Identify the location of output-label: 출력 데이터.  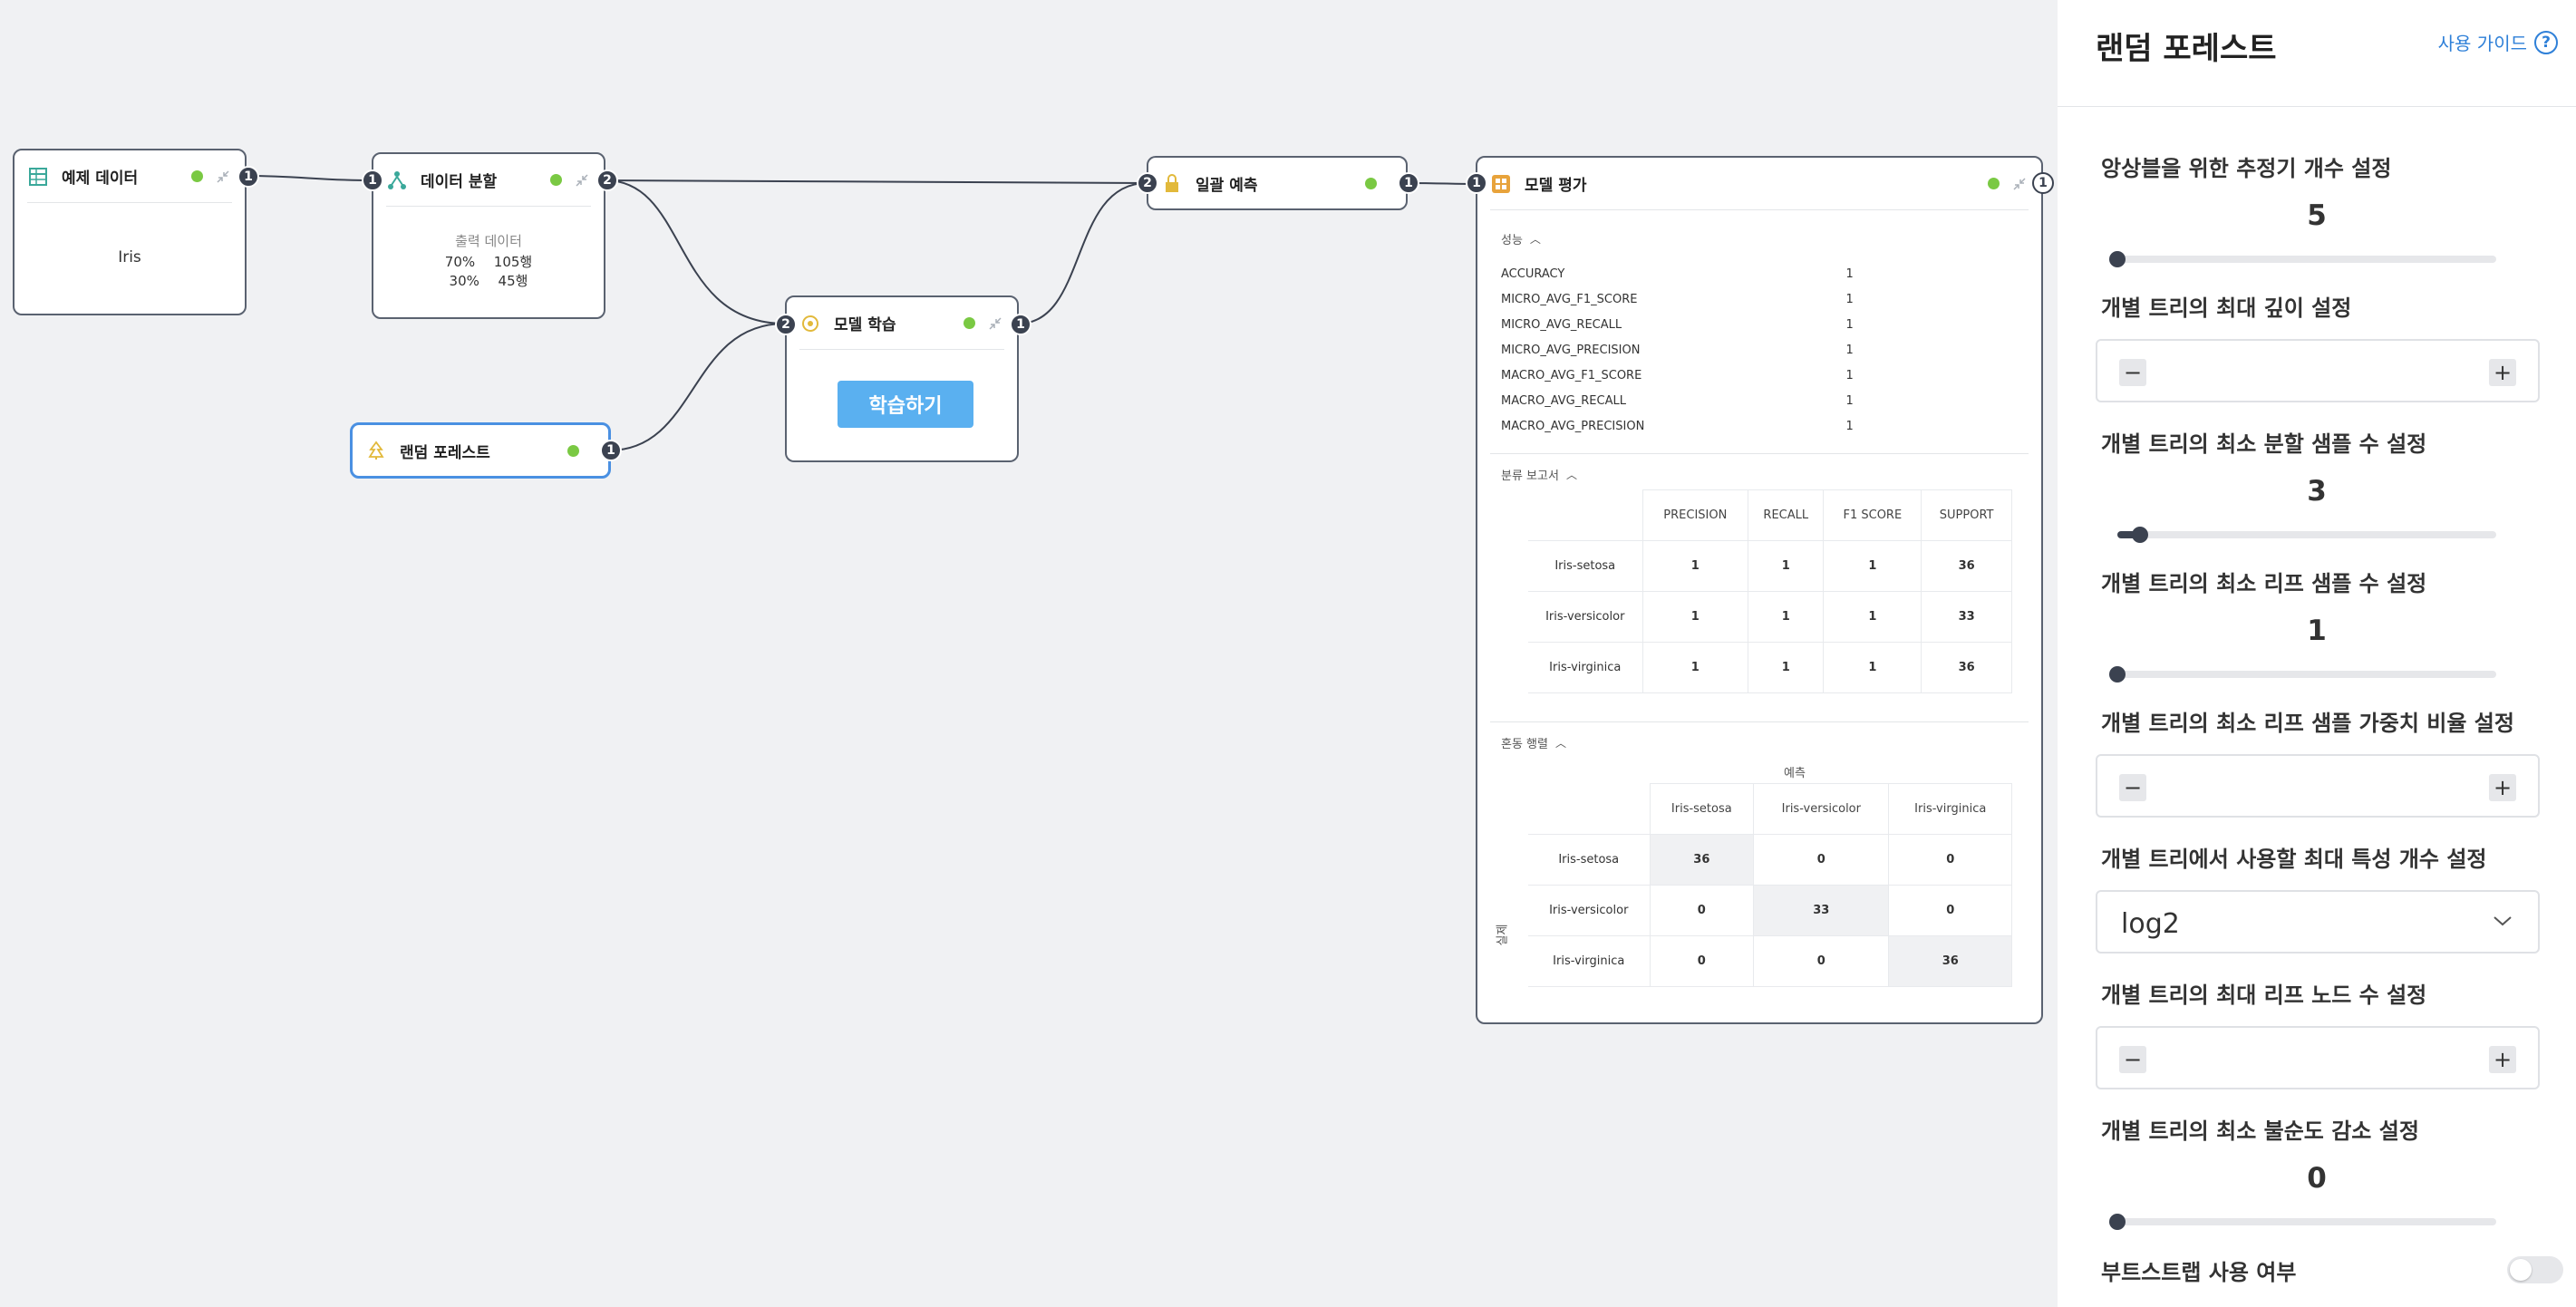
(488, 241).